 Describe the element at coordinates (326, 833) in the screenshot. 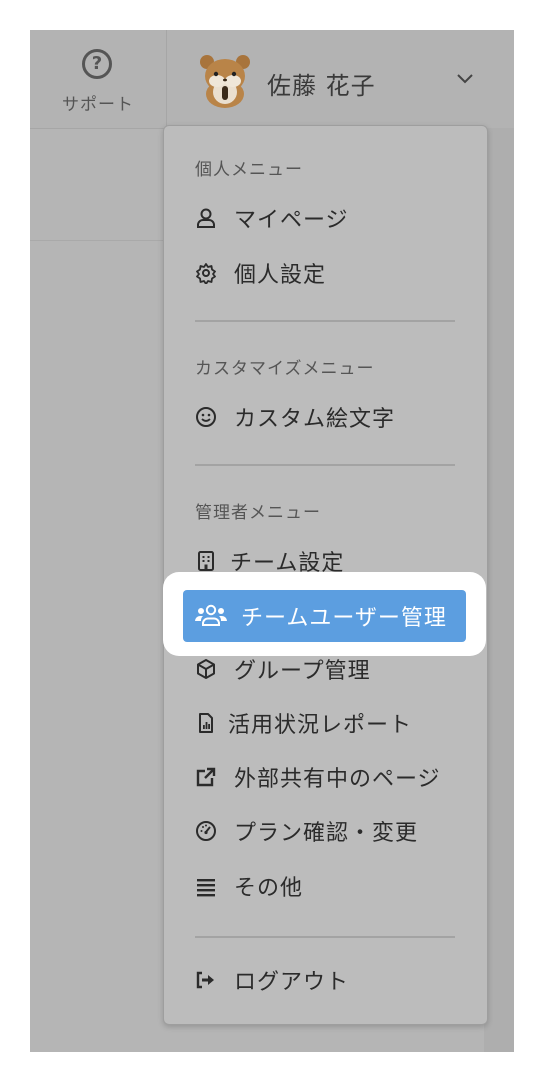

I see `menu-item-label: プラン確認・変更` at that location.